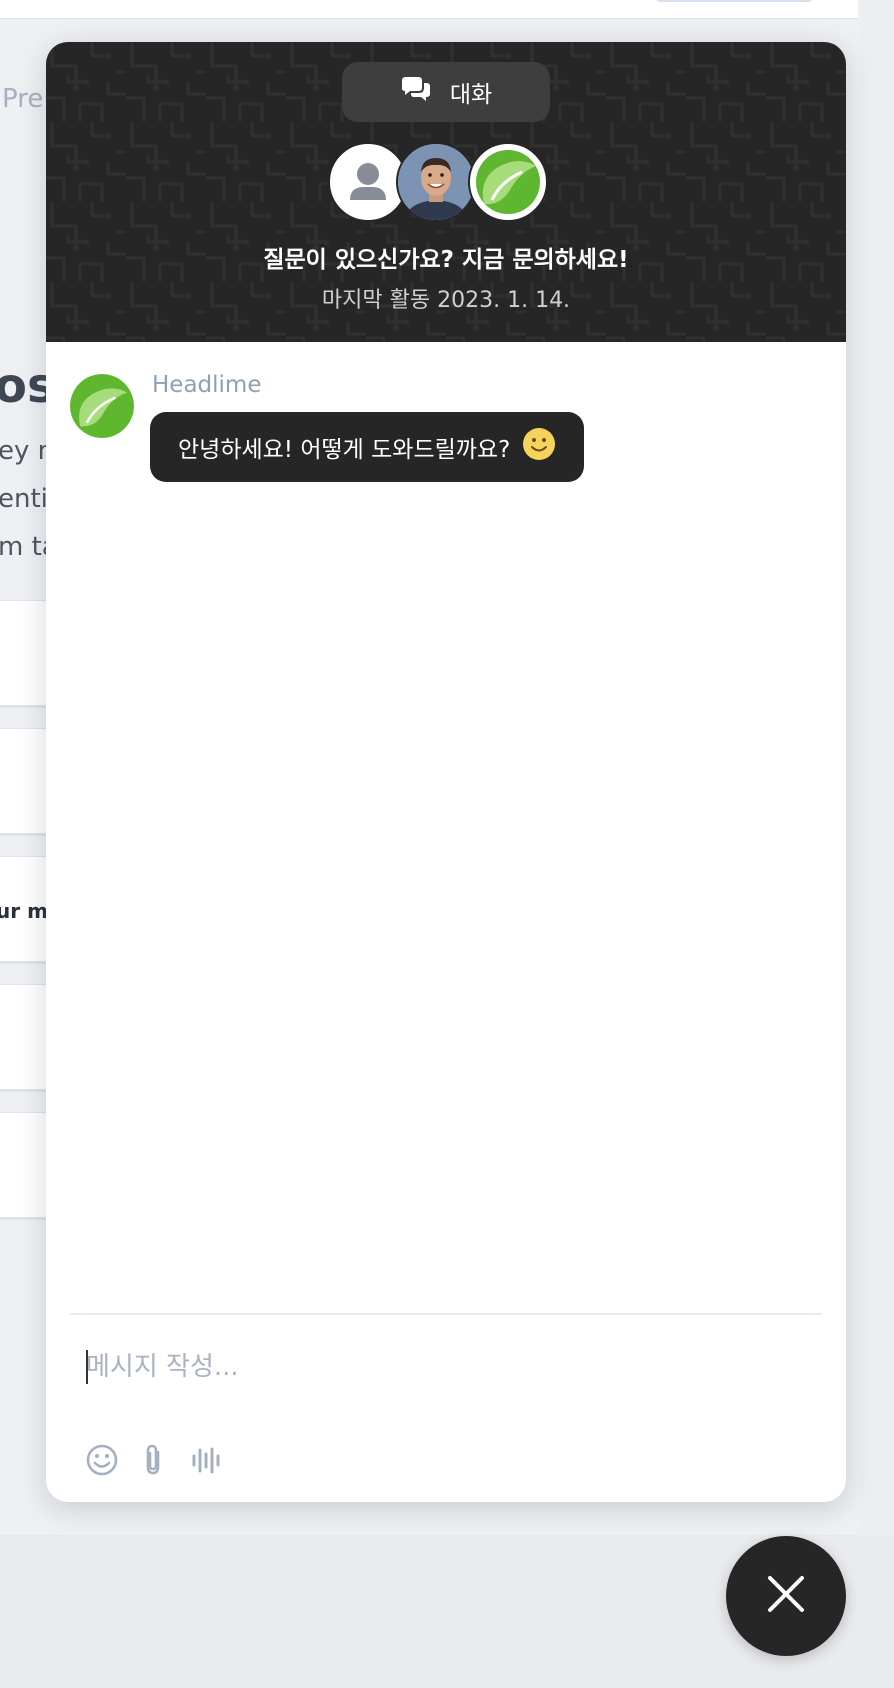 Image resolution: width=894 pixels, height=1688 pixels. What do you see at coordinates (508, 182) in the screenshot?
I see `avatar-headlime-logo` at bounding box center [508, 182].